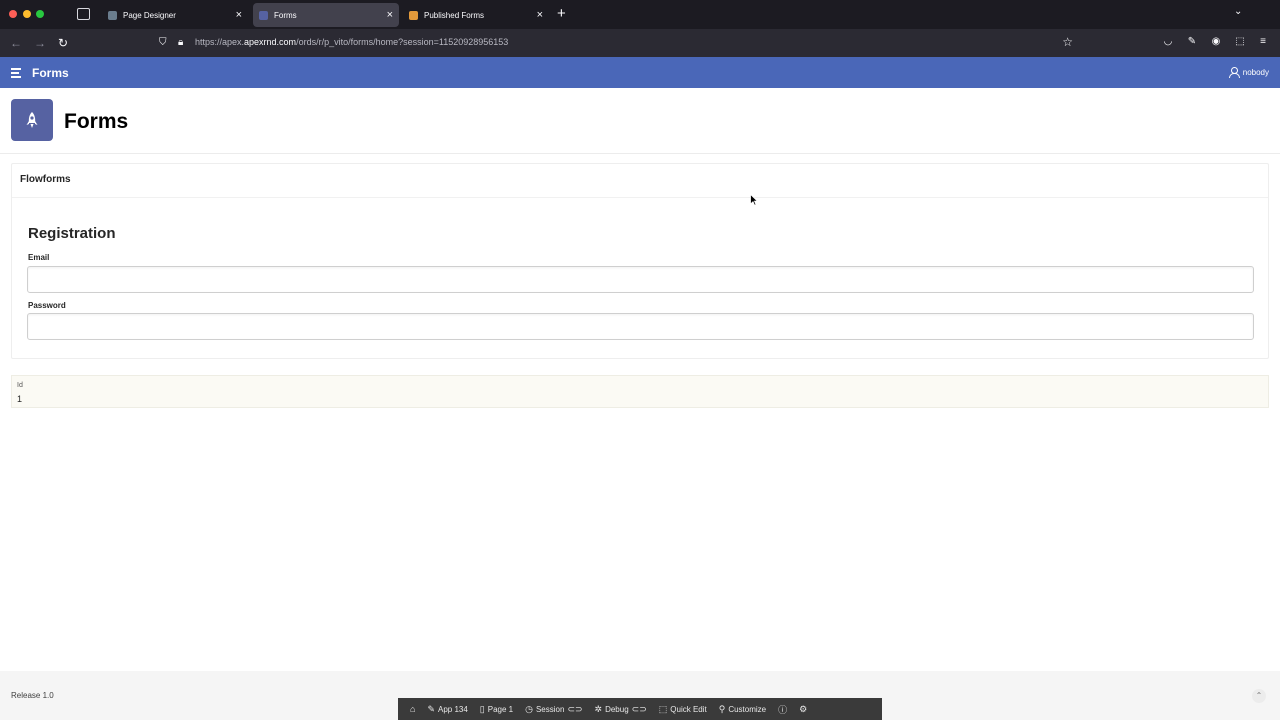 This screenshot has height=720, width=1280. I want to click on dev-quick-edit-button: ⬚ Quick Edit, so click(683, 709).